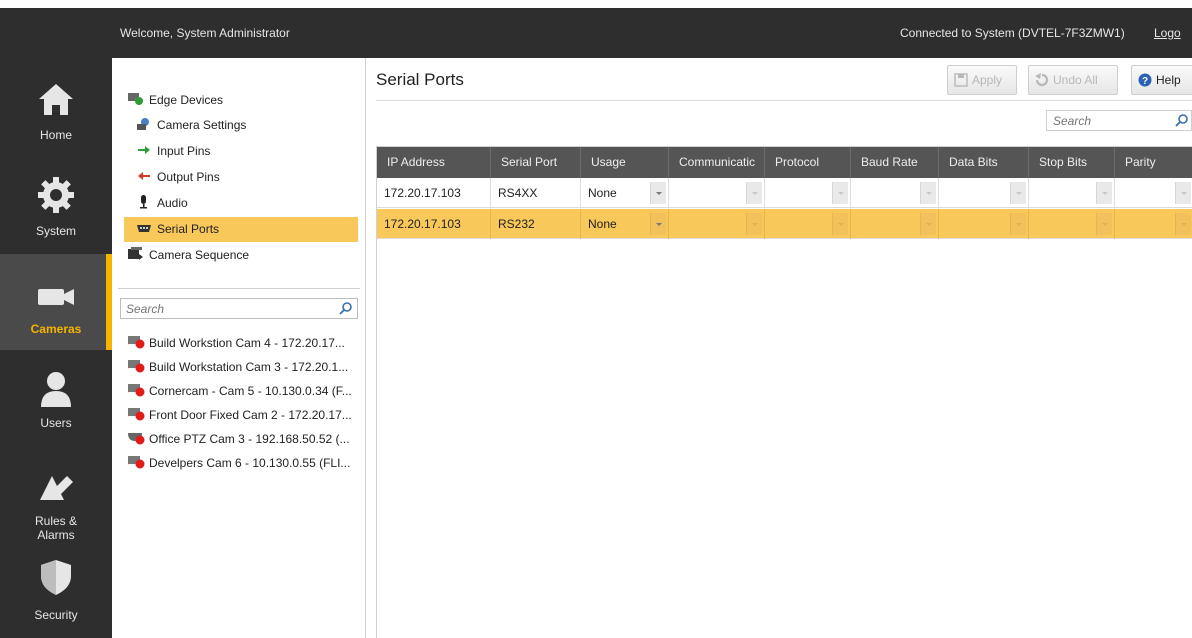 This screenshot has width=1192, height=638. Describe the element at coordinates (808, 162) in the screenshot. I see `column-header-protocol: Protocol` at that location.